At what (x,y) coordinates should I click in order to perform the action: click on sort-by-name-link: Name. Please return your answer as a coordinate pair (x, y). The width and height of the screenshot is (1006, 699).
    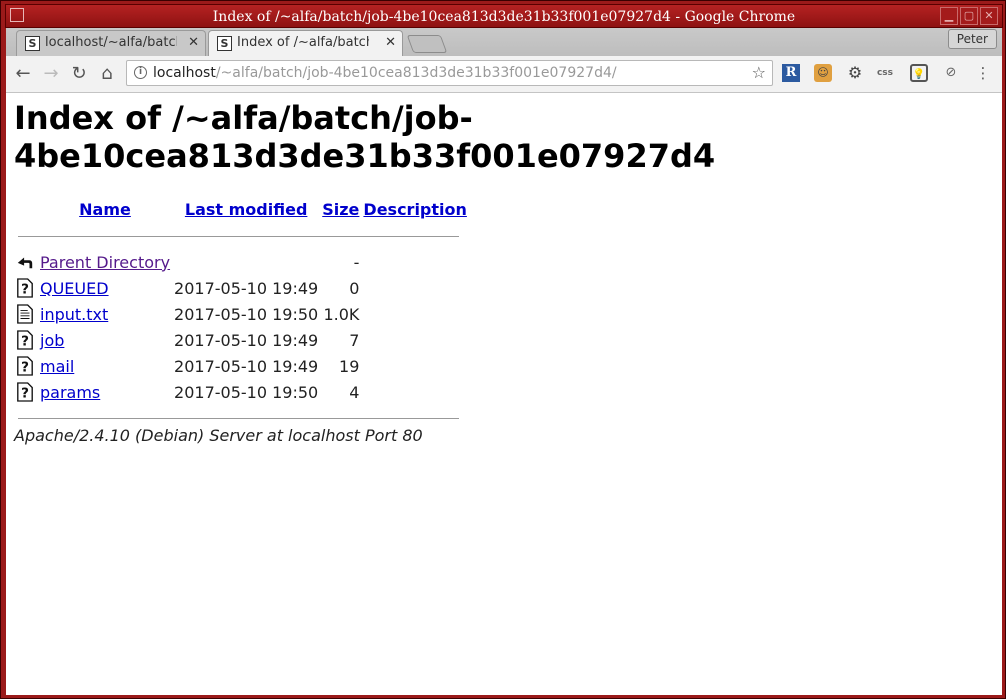
    Looking at the image, I should click on (105, 209).